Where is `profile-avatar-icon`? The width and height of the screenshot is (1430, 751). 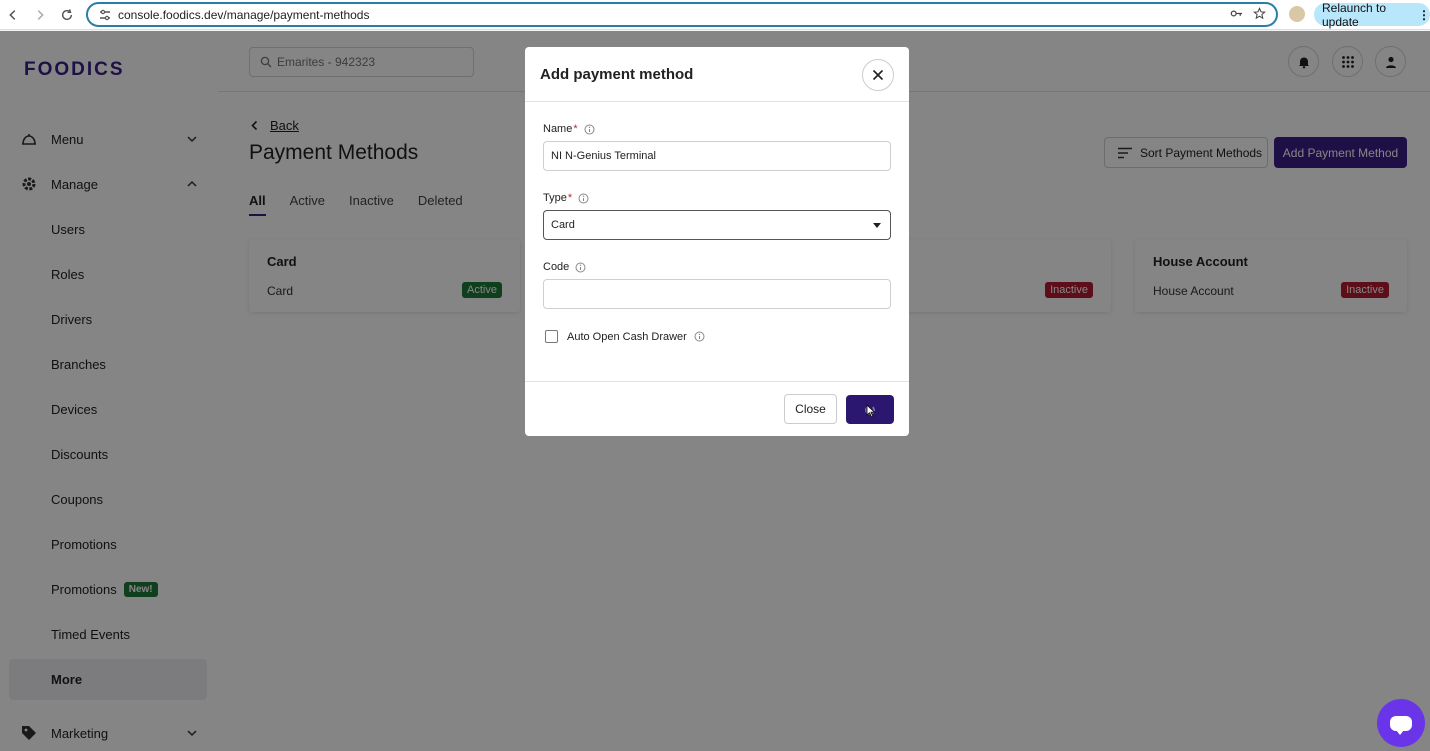
profile-avatar-icon is located at coordinates (1297, 14).